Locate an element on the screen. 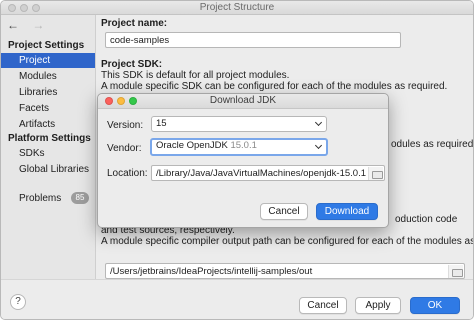 Image resolution: width=474 pixels, height=320 pixels. sidebar-item-sdks: SDKs is located at coordinates (48, 153).